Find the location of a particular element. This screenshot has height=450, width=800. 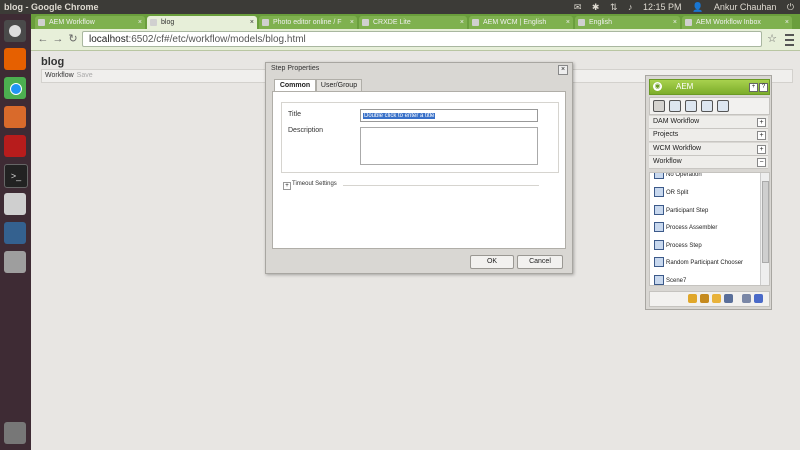

drive-icon is located at coordinates (15, 262).